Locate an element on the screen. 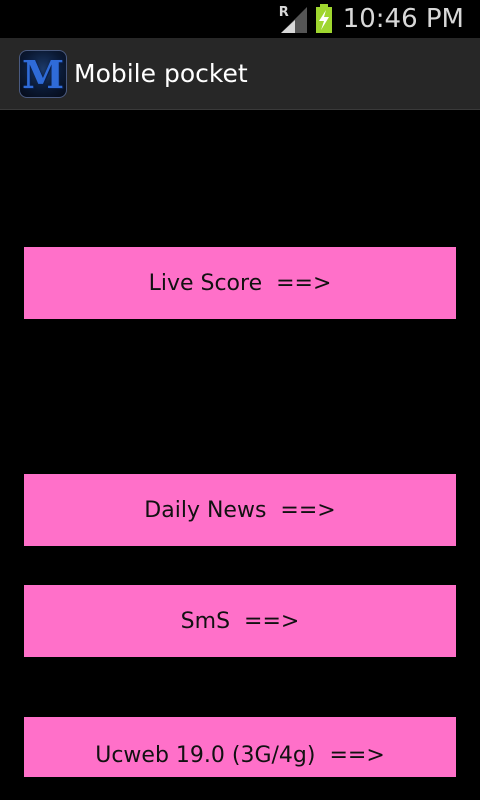  daily-news-button: Daily News ==> is located at coordinates (240, 510).